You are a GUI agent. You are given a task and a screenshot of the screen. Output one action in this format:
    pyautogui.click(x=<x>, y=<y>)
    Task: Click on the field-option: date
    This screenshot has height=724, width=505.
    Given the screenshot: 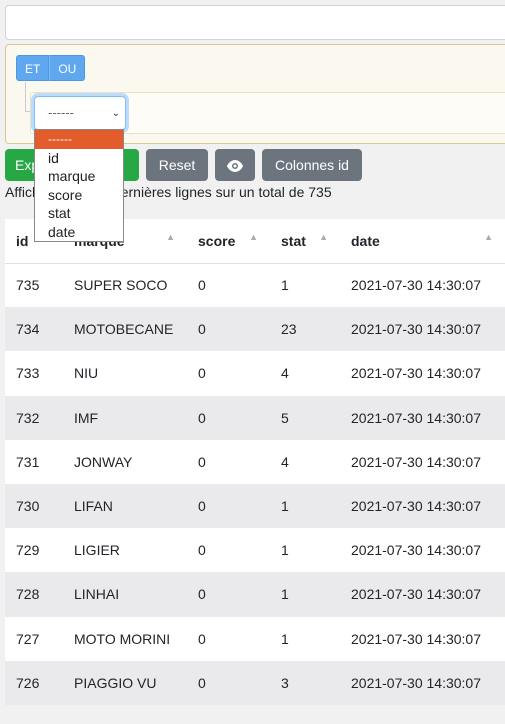 What is the action you would take?
    pyautogui.click(x=79, y=232)
    